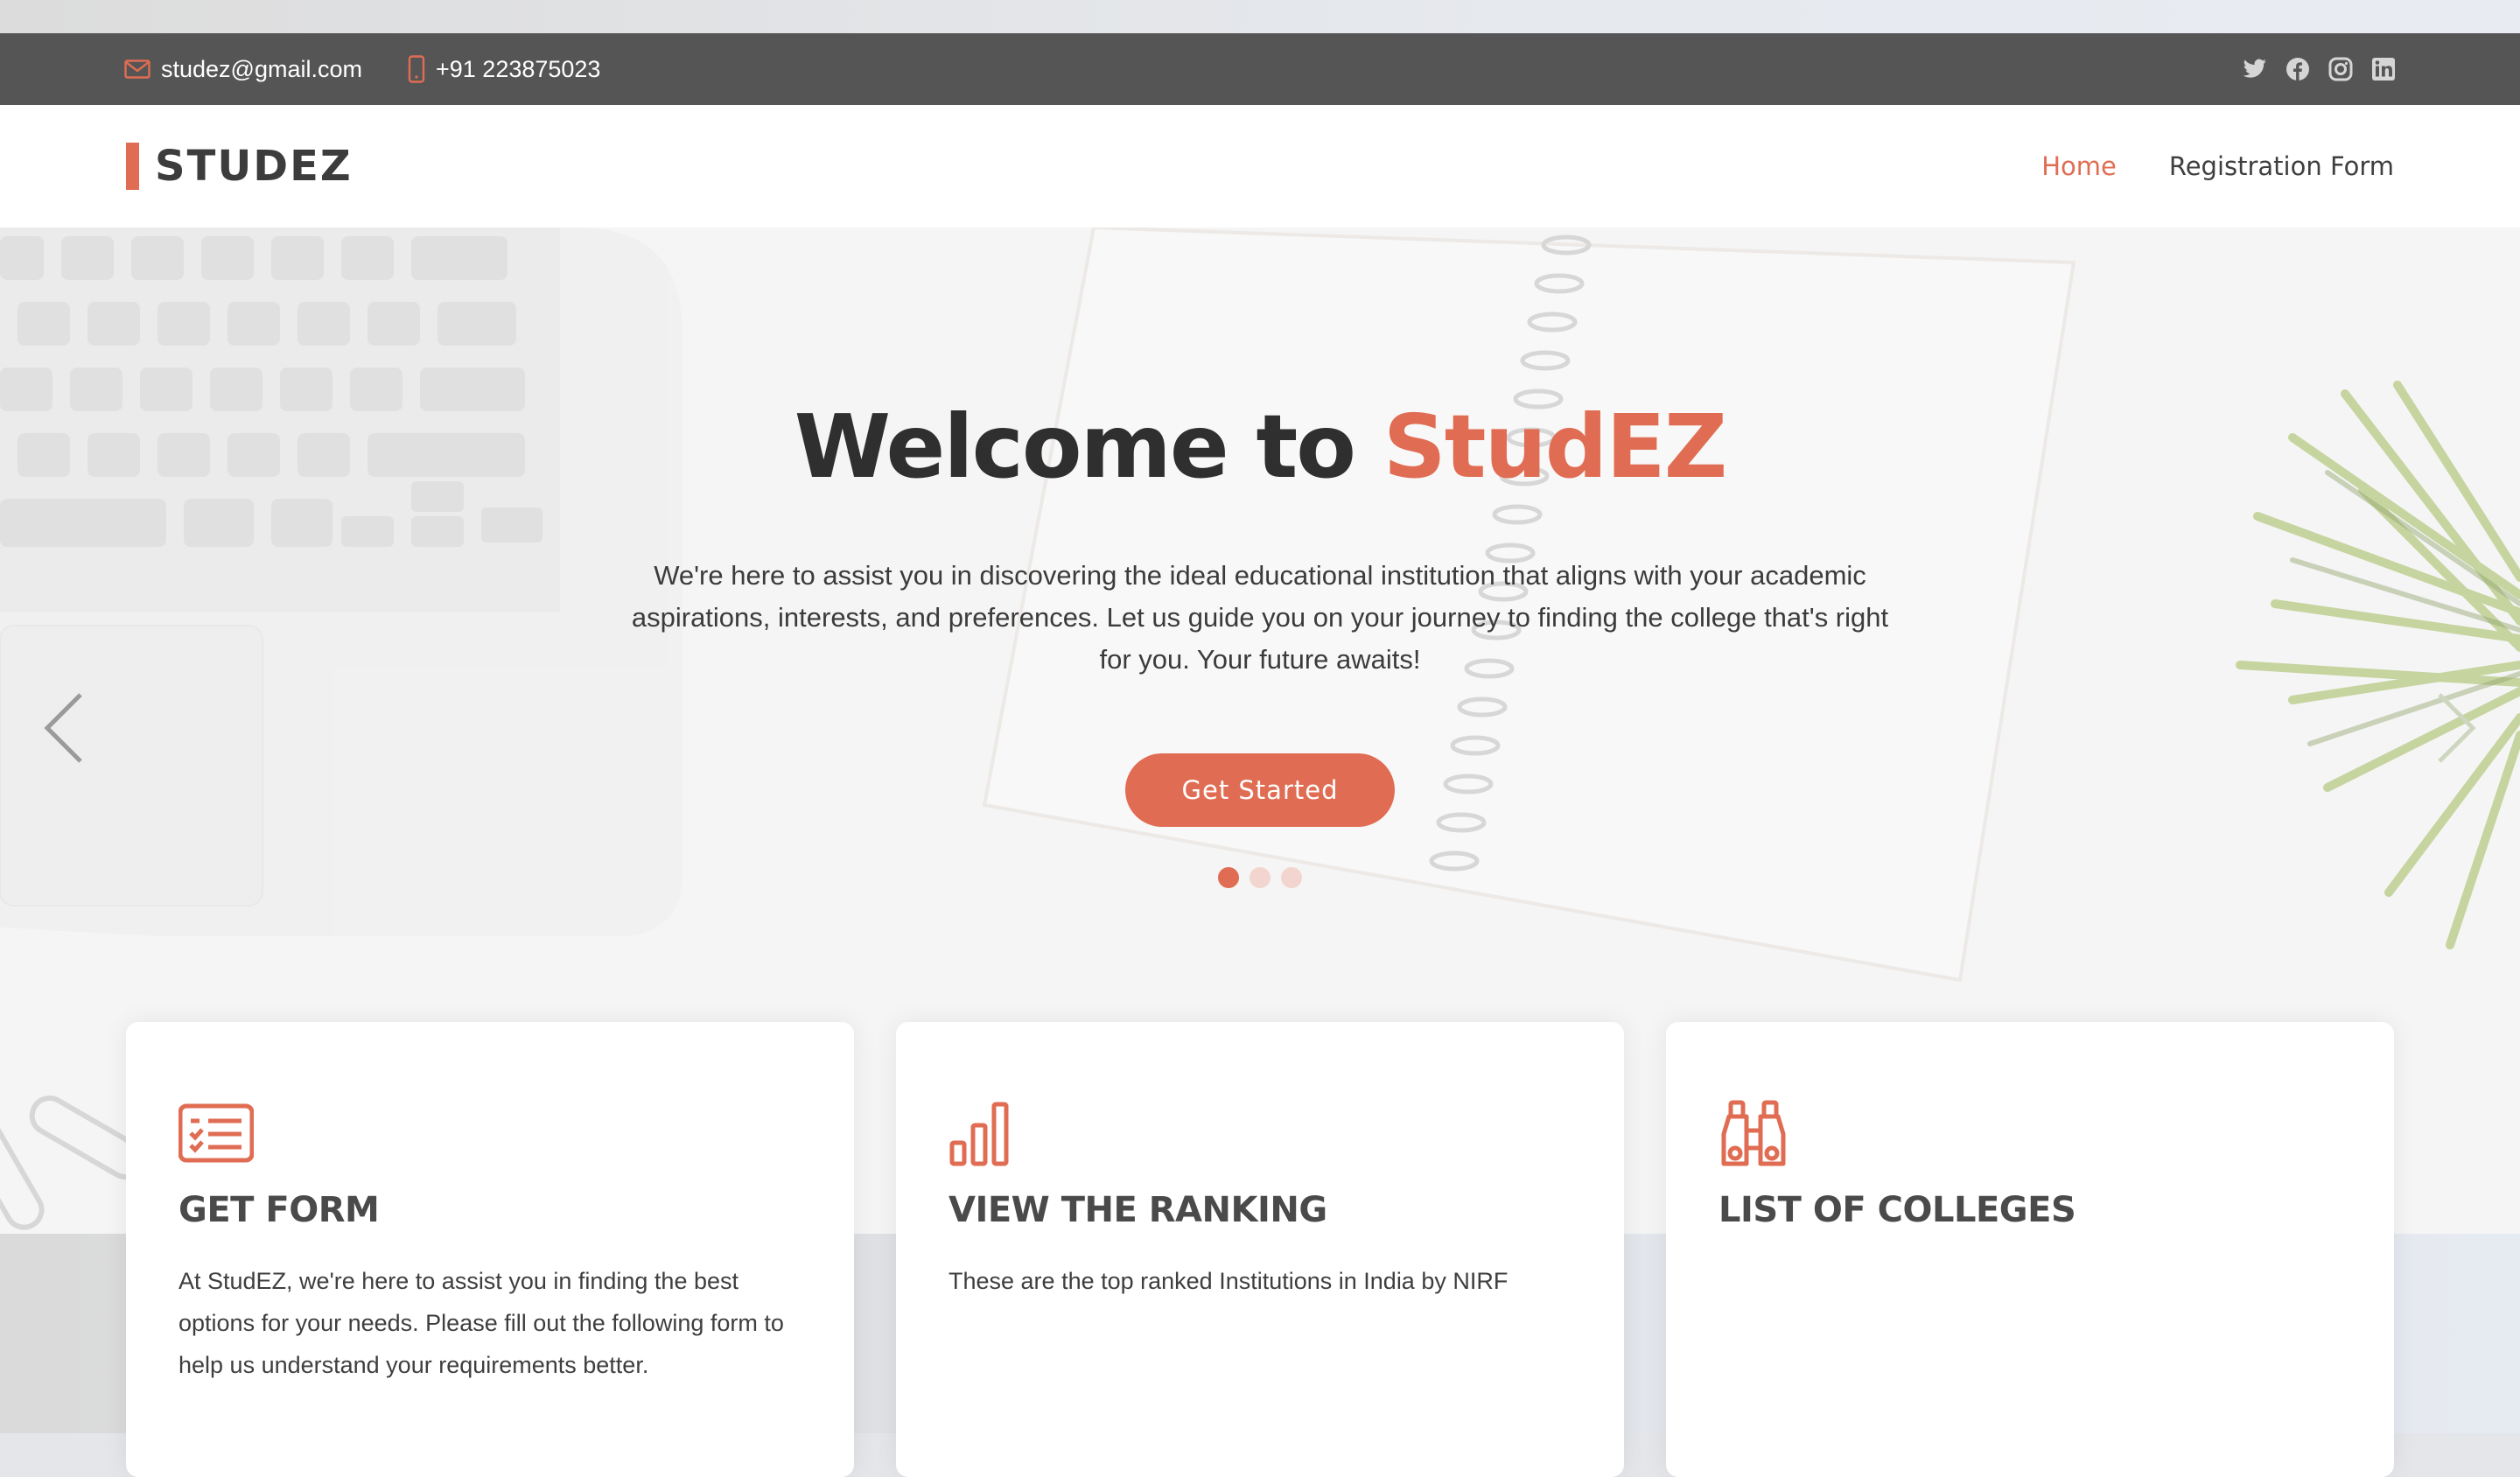 This screenshot has height=1477, width=2520. Describe the element at coordinates (1137, 1210) in the screenshot. I see `card-title: VIEW THE RANKING` at that location.